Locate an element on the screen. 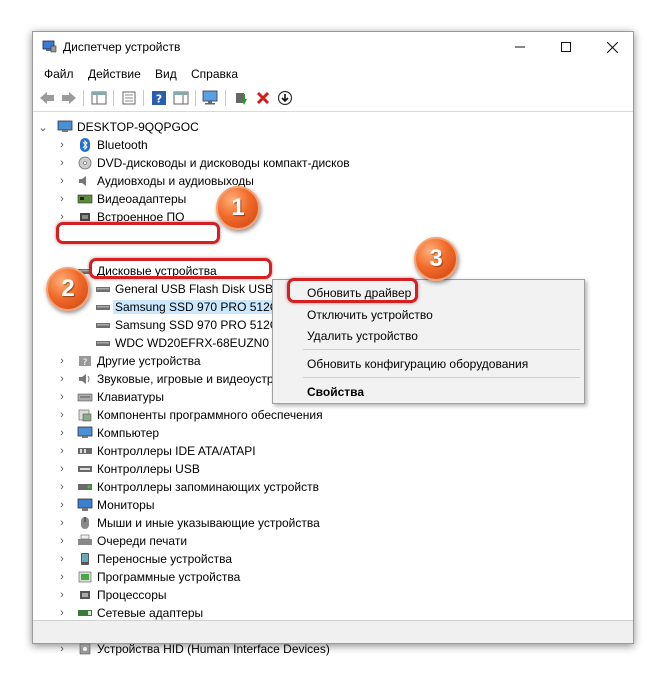  tree-category: Компьютер is located at coordinates (118, 433).